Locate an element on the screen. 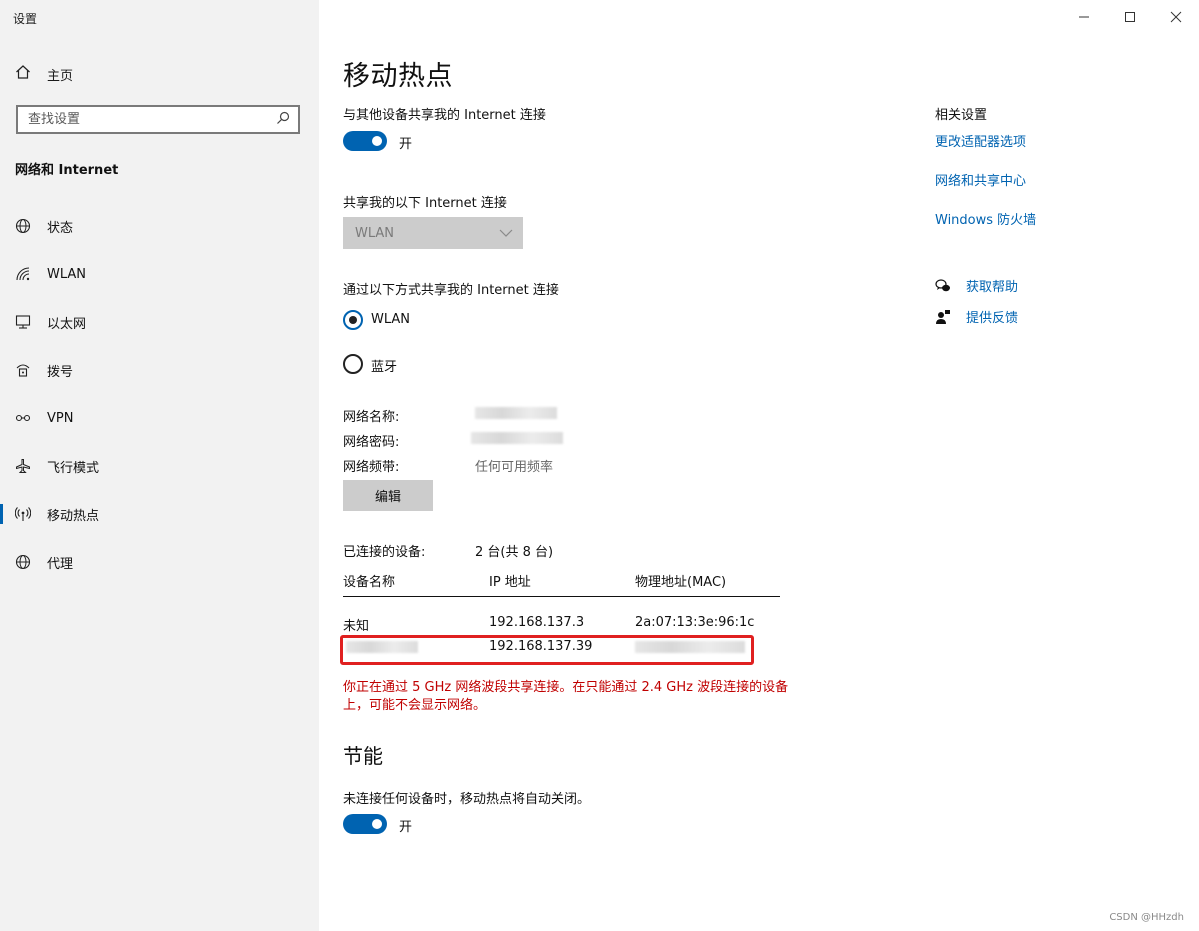  section-title: 网络和 Internet is located at coordinates (67, 170).